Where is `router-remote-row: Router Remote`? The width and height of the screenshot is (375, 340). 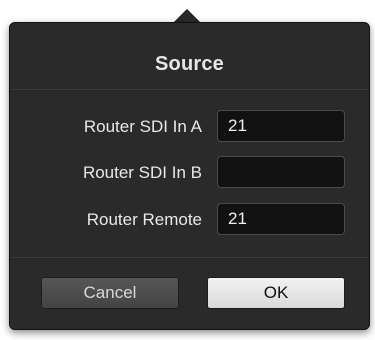 router-remote-row: Router Remote is located at coordinates (189, 220).